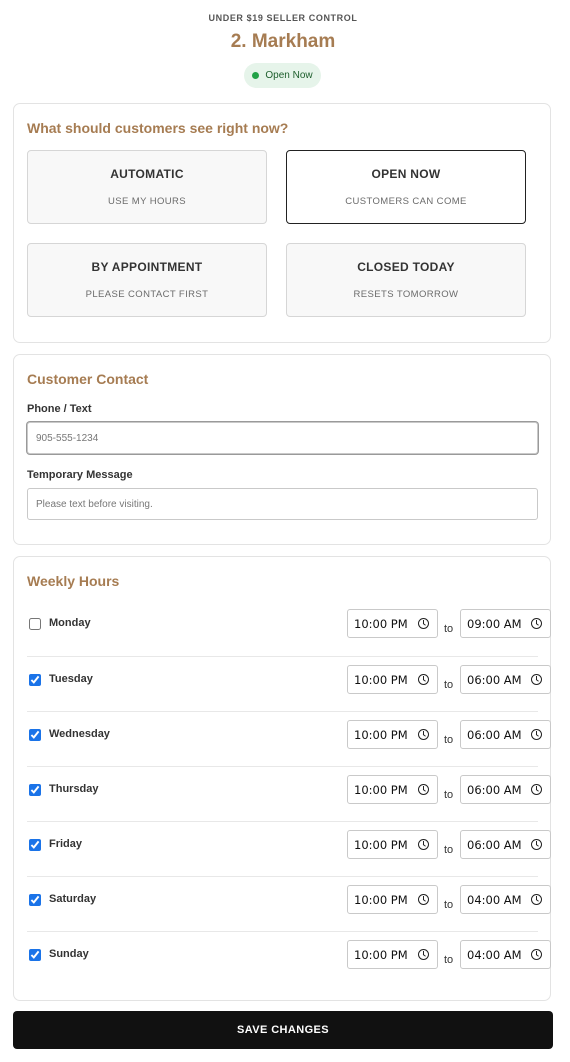  What do you see at coordinates (80, 475) in the screenshot?
I see `temporary-message-label: Temporary Message` at bounding box center [80, 475].